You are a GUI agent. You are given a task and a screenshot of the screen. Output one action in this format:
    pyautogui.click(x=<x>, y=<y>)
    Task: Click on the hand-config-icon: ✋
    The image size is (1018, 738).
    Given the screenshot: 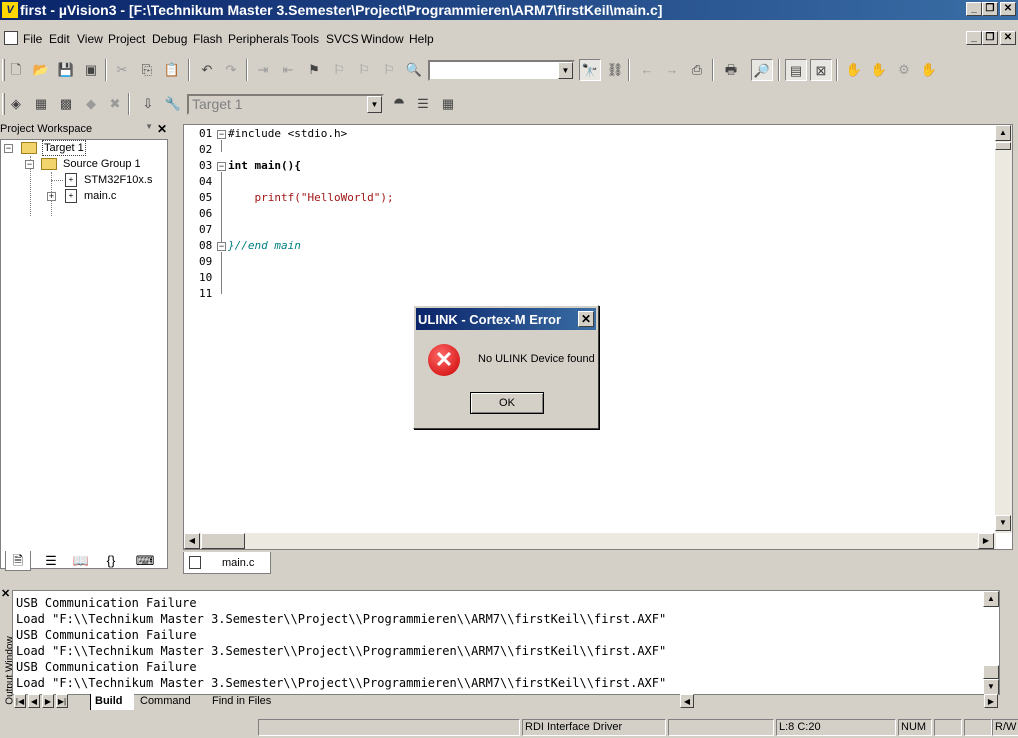 What is the action you would take?
    pyautogui.click(x=929, y=70)
    